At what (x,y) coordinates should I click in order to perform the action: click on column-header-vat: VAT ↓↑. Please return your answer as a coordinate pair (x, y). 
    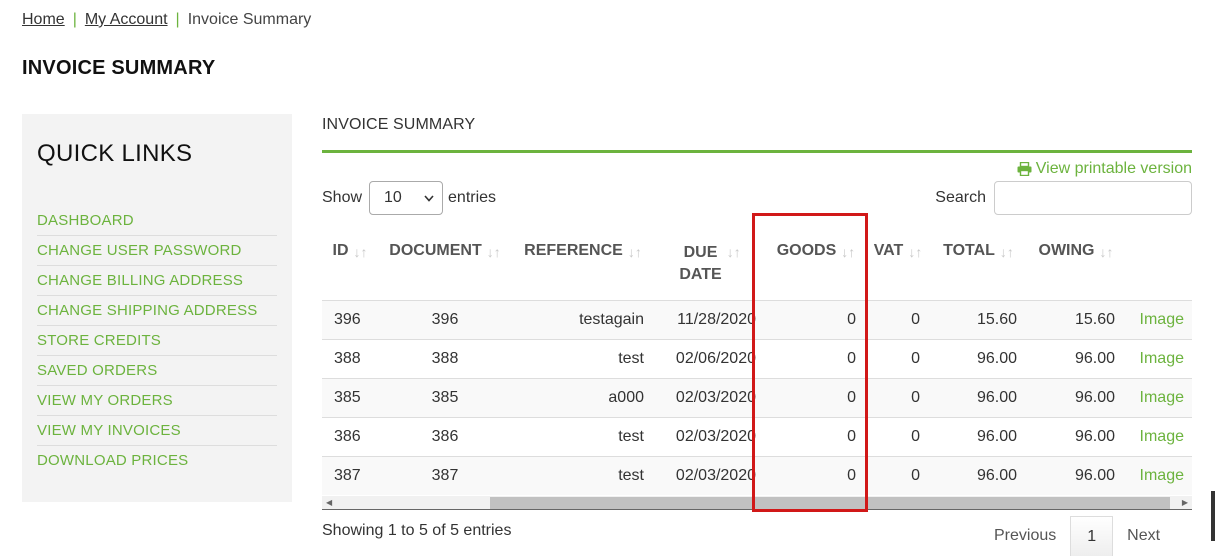
    Looking at the image, I should click on (898, 265).